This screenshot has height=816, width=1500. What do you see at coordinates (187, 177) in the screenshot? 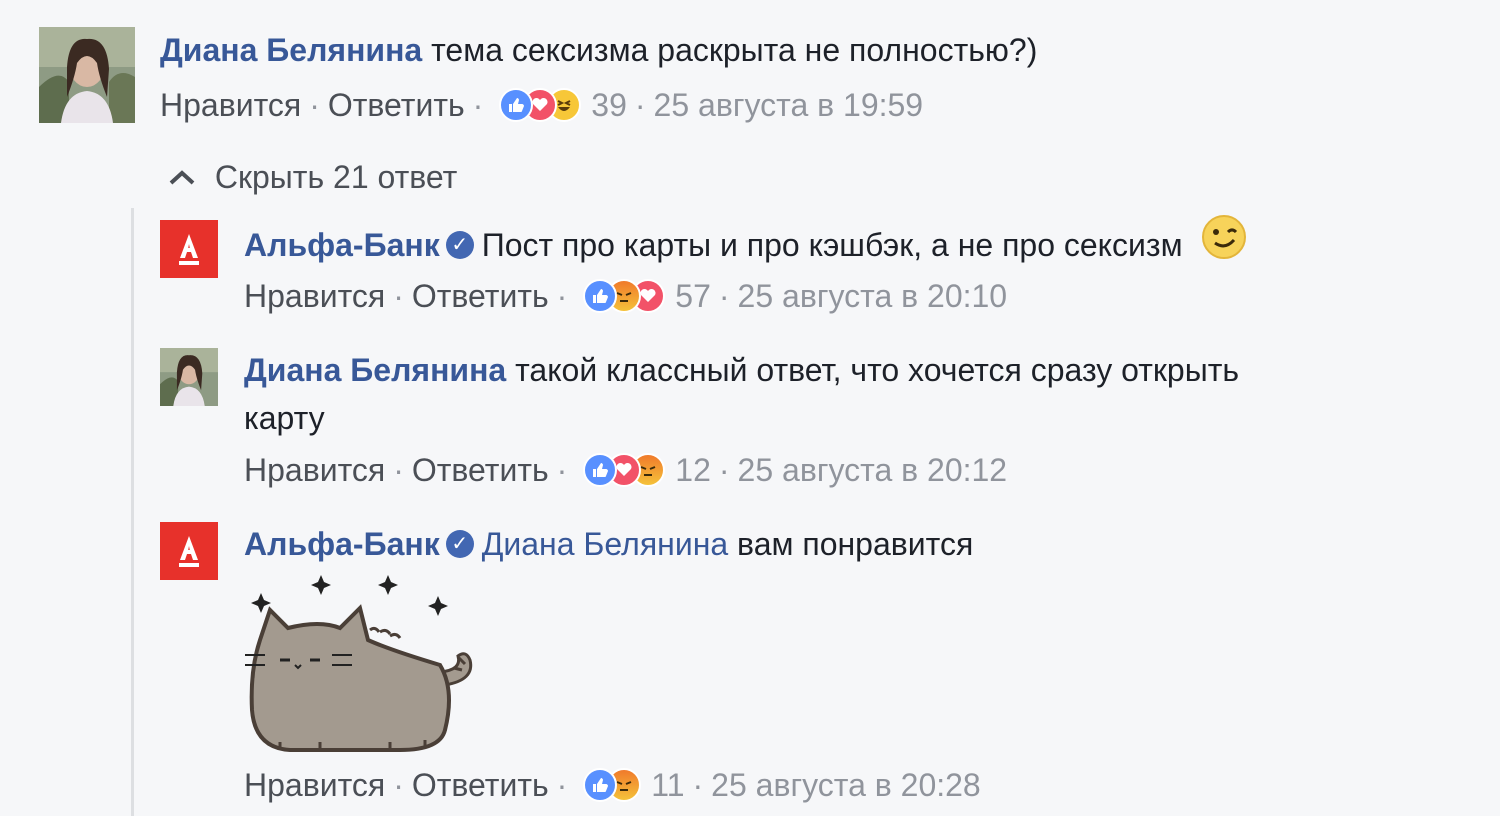
I see `chevron-up-icon` at bounding box center [187, 177].